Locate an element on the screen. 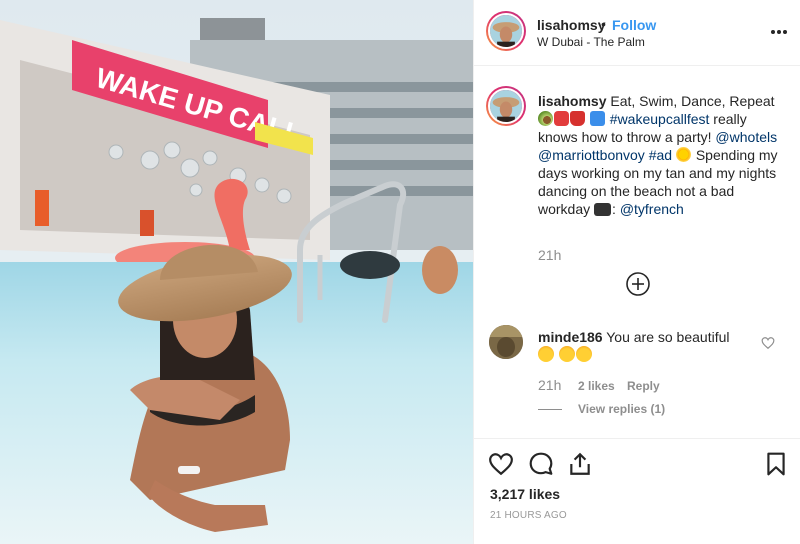  avocado-emoji-icon is located at coordinates (545, 118).